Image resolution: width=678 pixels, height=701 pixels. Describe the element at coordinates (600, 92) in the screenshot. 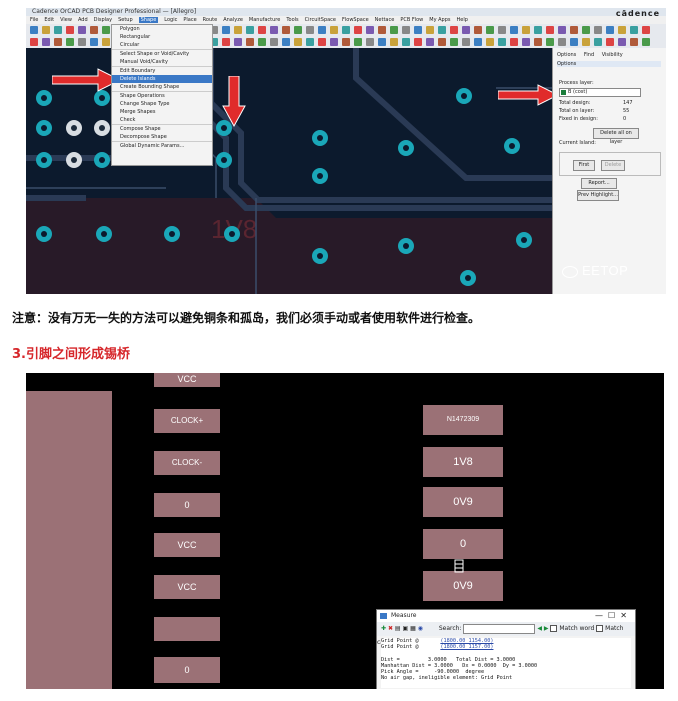

I see `layer-select: B (cost)` at that location.